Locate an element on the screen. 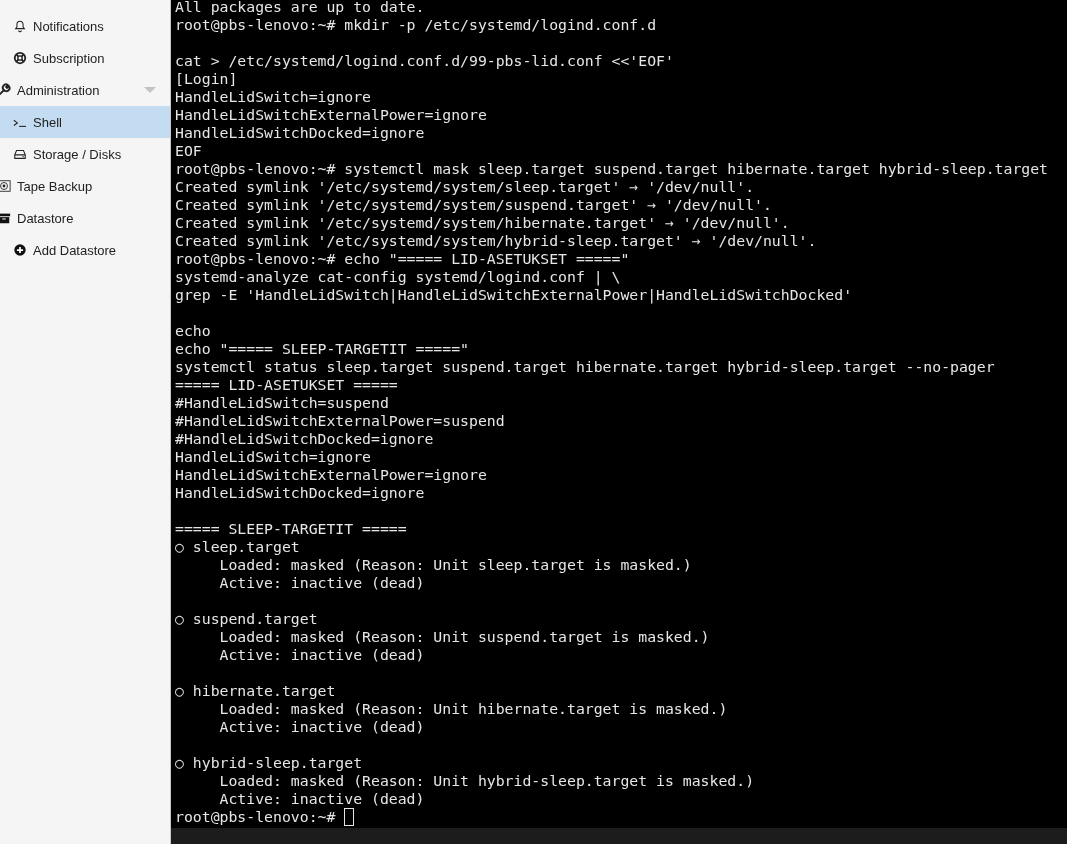 The height and width of the screenshot is (844, 1067). terminal-line: ===== LID-ASETUKSET ===== is located at coordinates (286, 385).